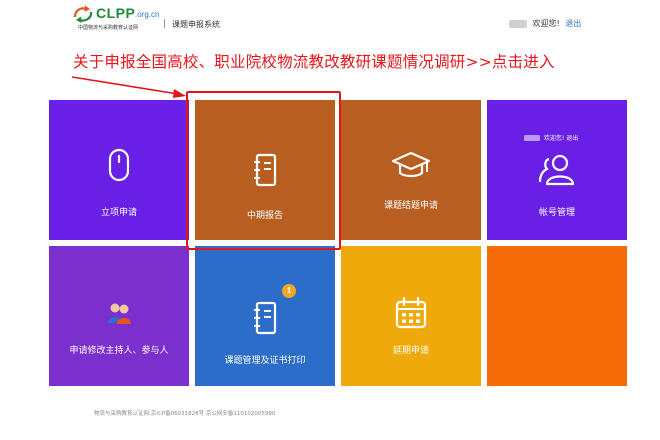 Image resolution: width=660 pixels, height=440 pixels. Describe the element at coordinates (572, 138) in the screenshot. I see `overlay-logout: 退出` at that location.